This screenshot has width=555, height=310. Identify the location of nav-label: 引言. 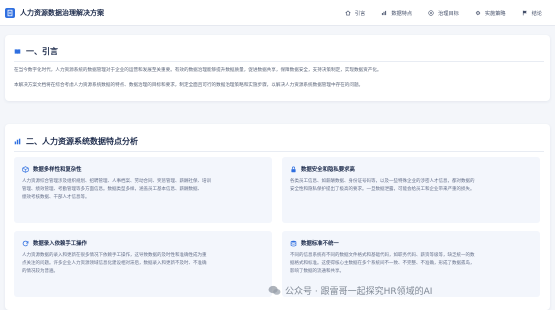
(360, 13).